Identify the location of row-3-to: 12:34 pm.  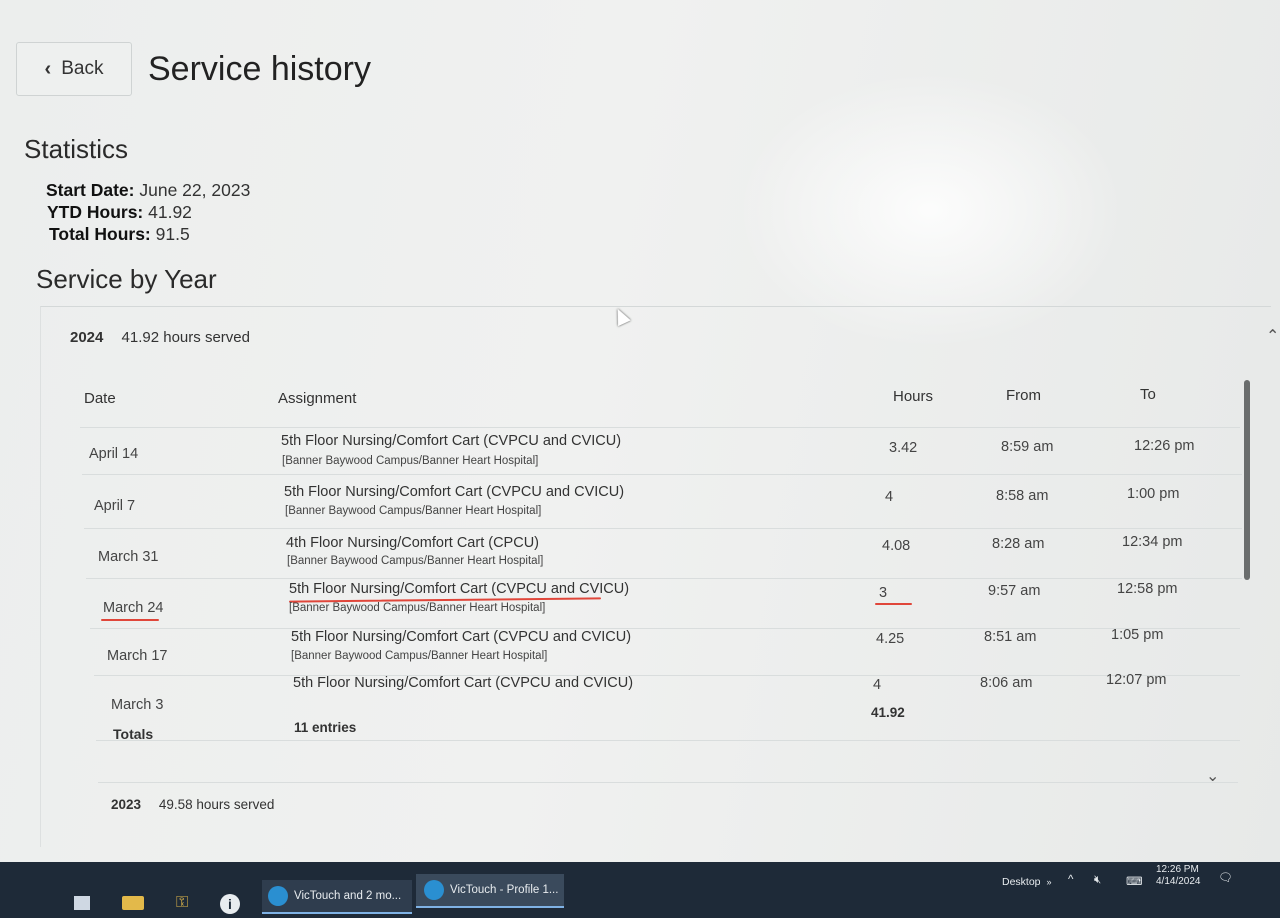
(1152, 542).